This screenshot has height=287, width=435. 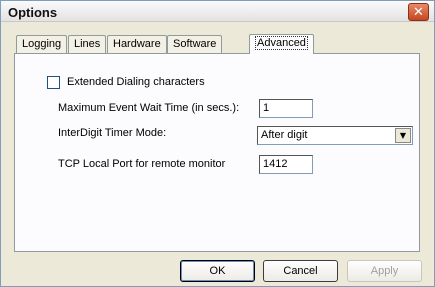 What do you see at coordinates (33, 12) in the screenshot?
I see `dialog-title: Options` at bounding box center [33, 12].